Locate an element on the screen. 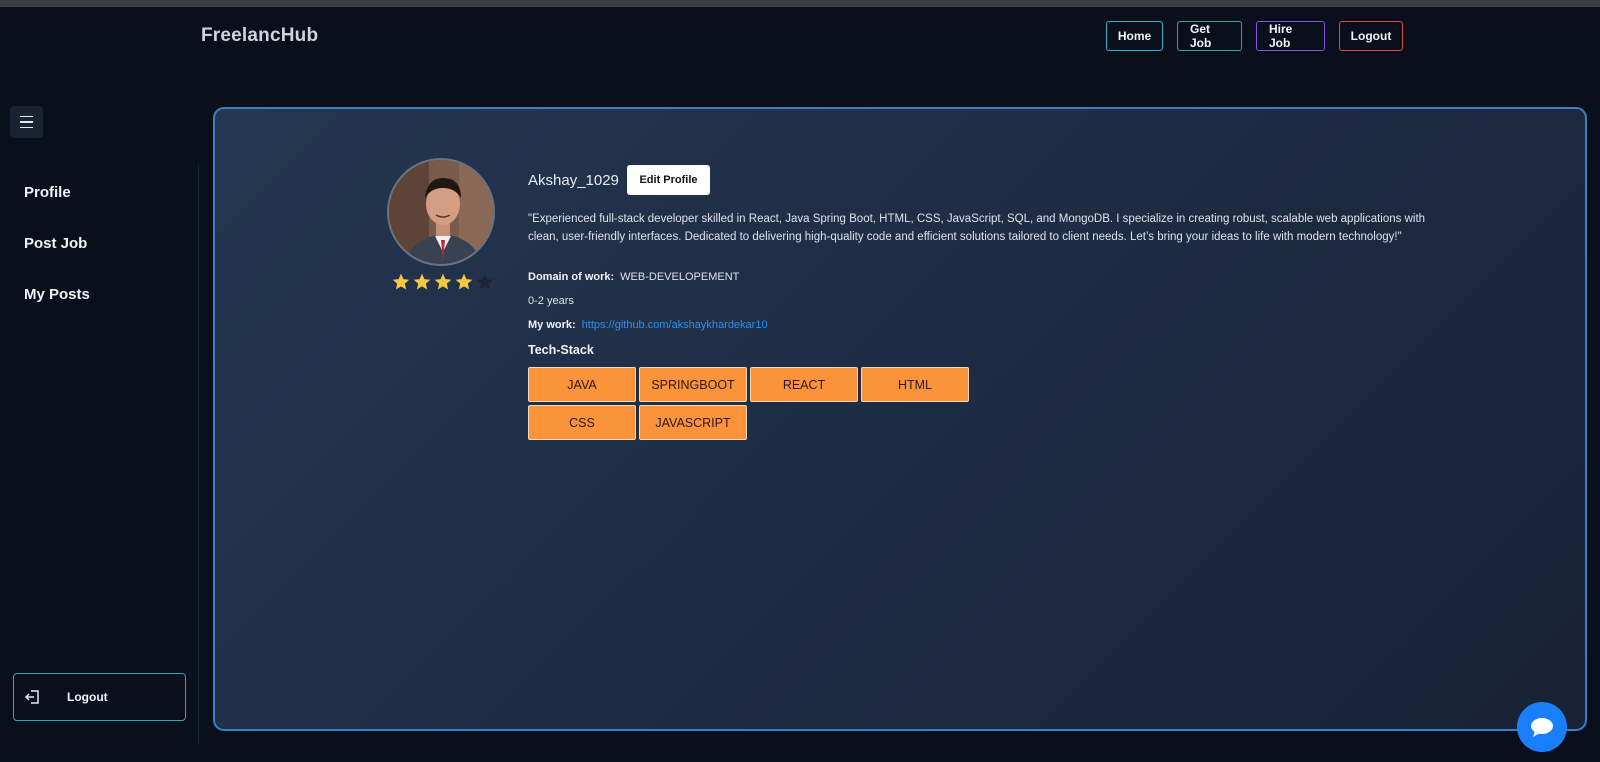 This screenshot has height=762, width=1600. domain-field: Domain of work: WEB-DEVELOPEMENT is located at coordinates (633, 277).